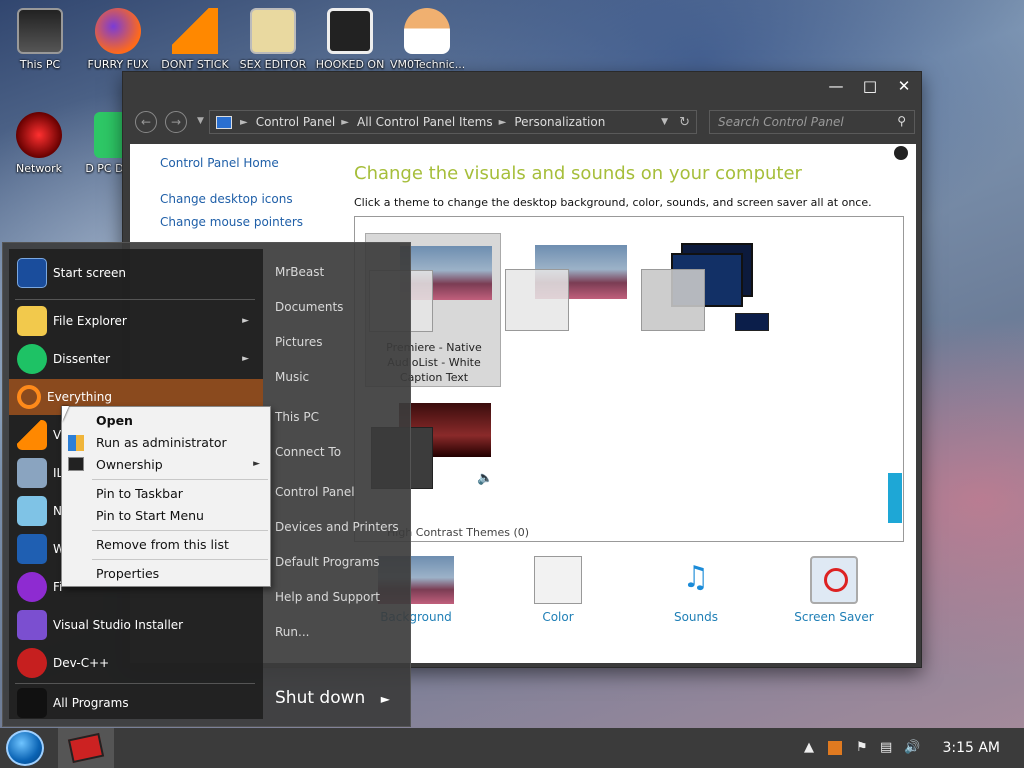  I want to click on ctx-remove: Remove from this list, so click(162, 544).